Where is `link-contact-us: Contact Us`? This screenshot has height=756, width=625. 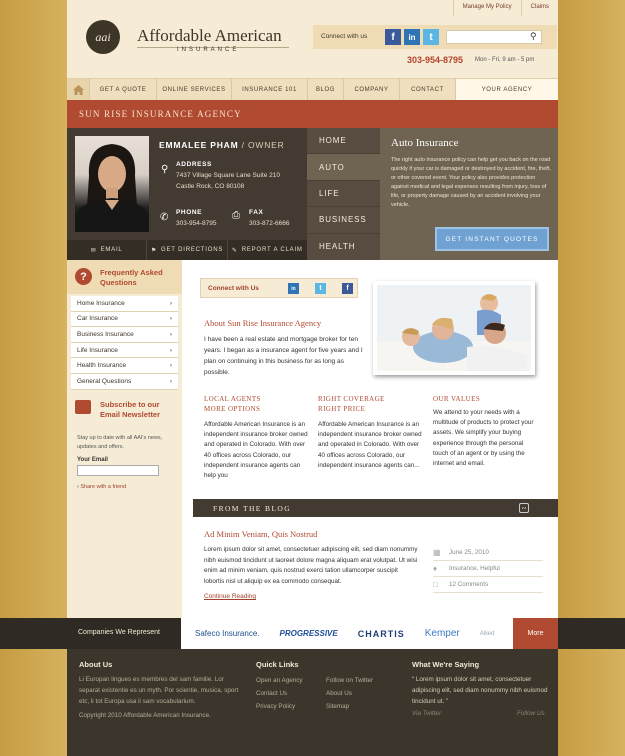
link-contact-us: Contact Us is located at coordinates (271, 693).